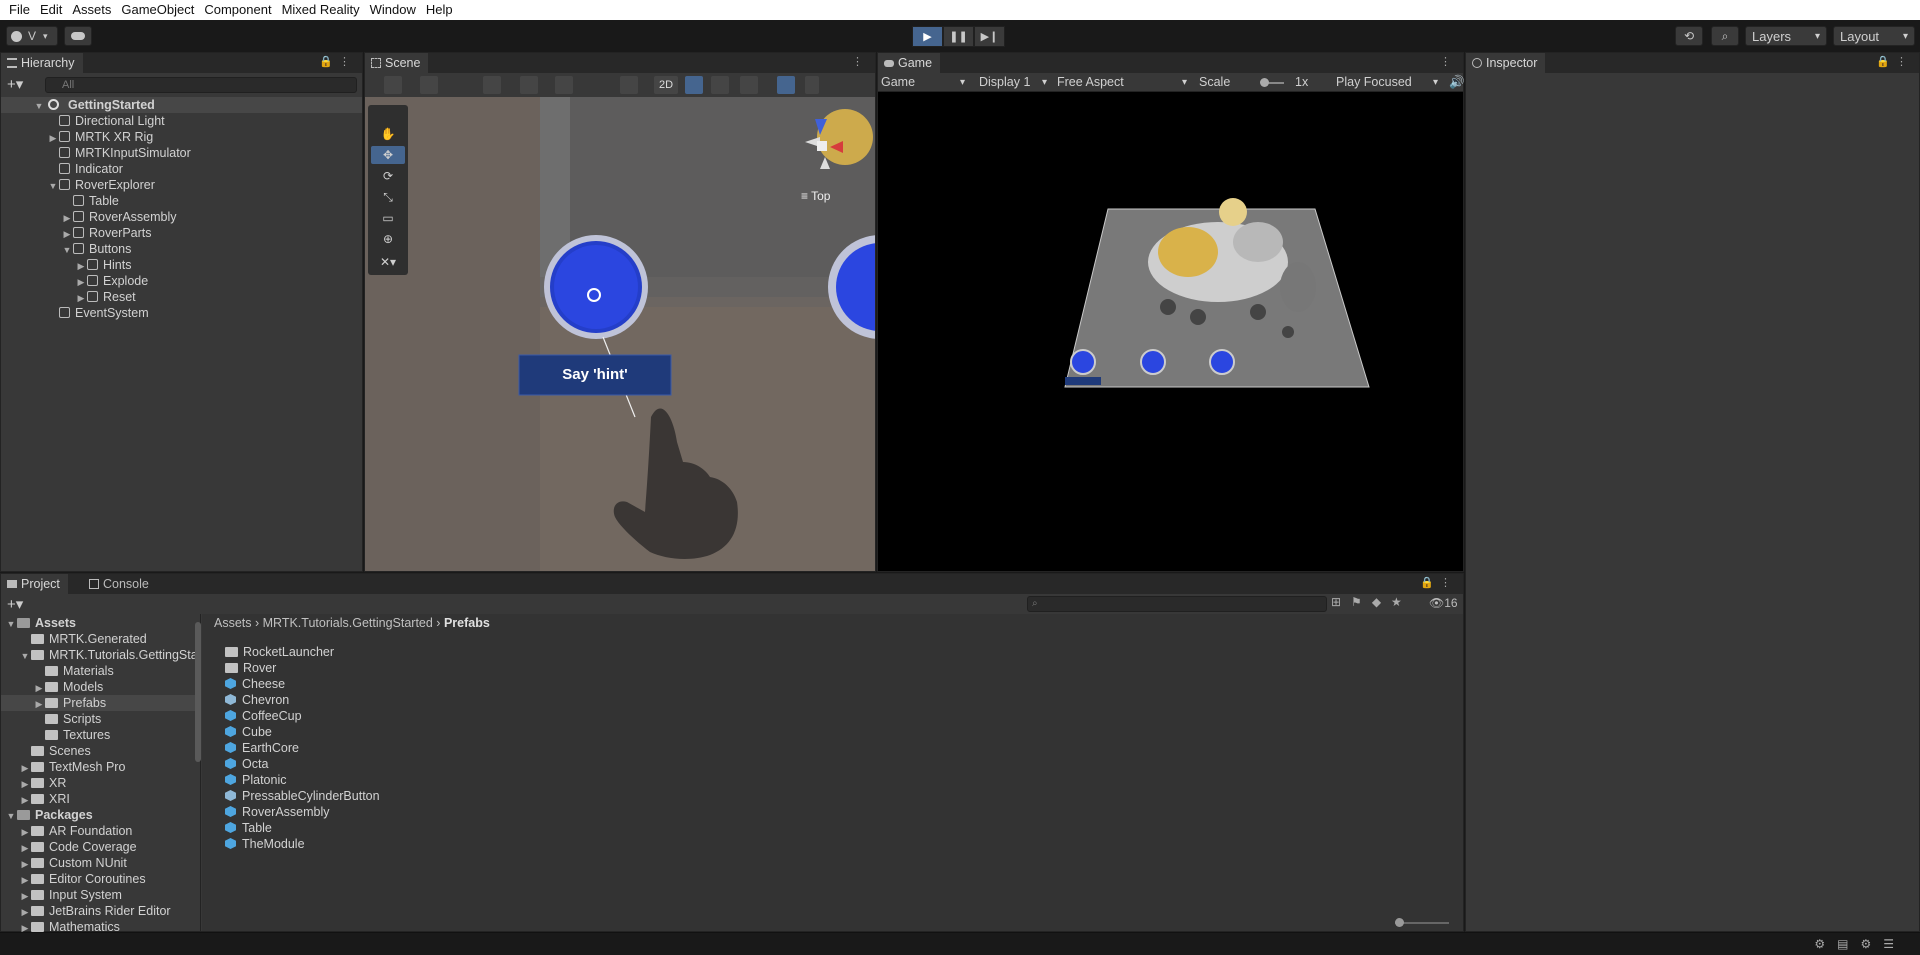 Image resolution: width=1920 pixels, height=955 pixels. What do you see at coordinates (32, 36) in the screenshot?
I see `account-dropdown: V ▾` at bounding box center [32, 36].